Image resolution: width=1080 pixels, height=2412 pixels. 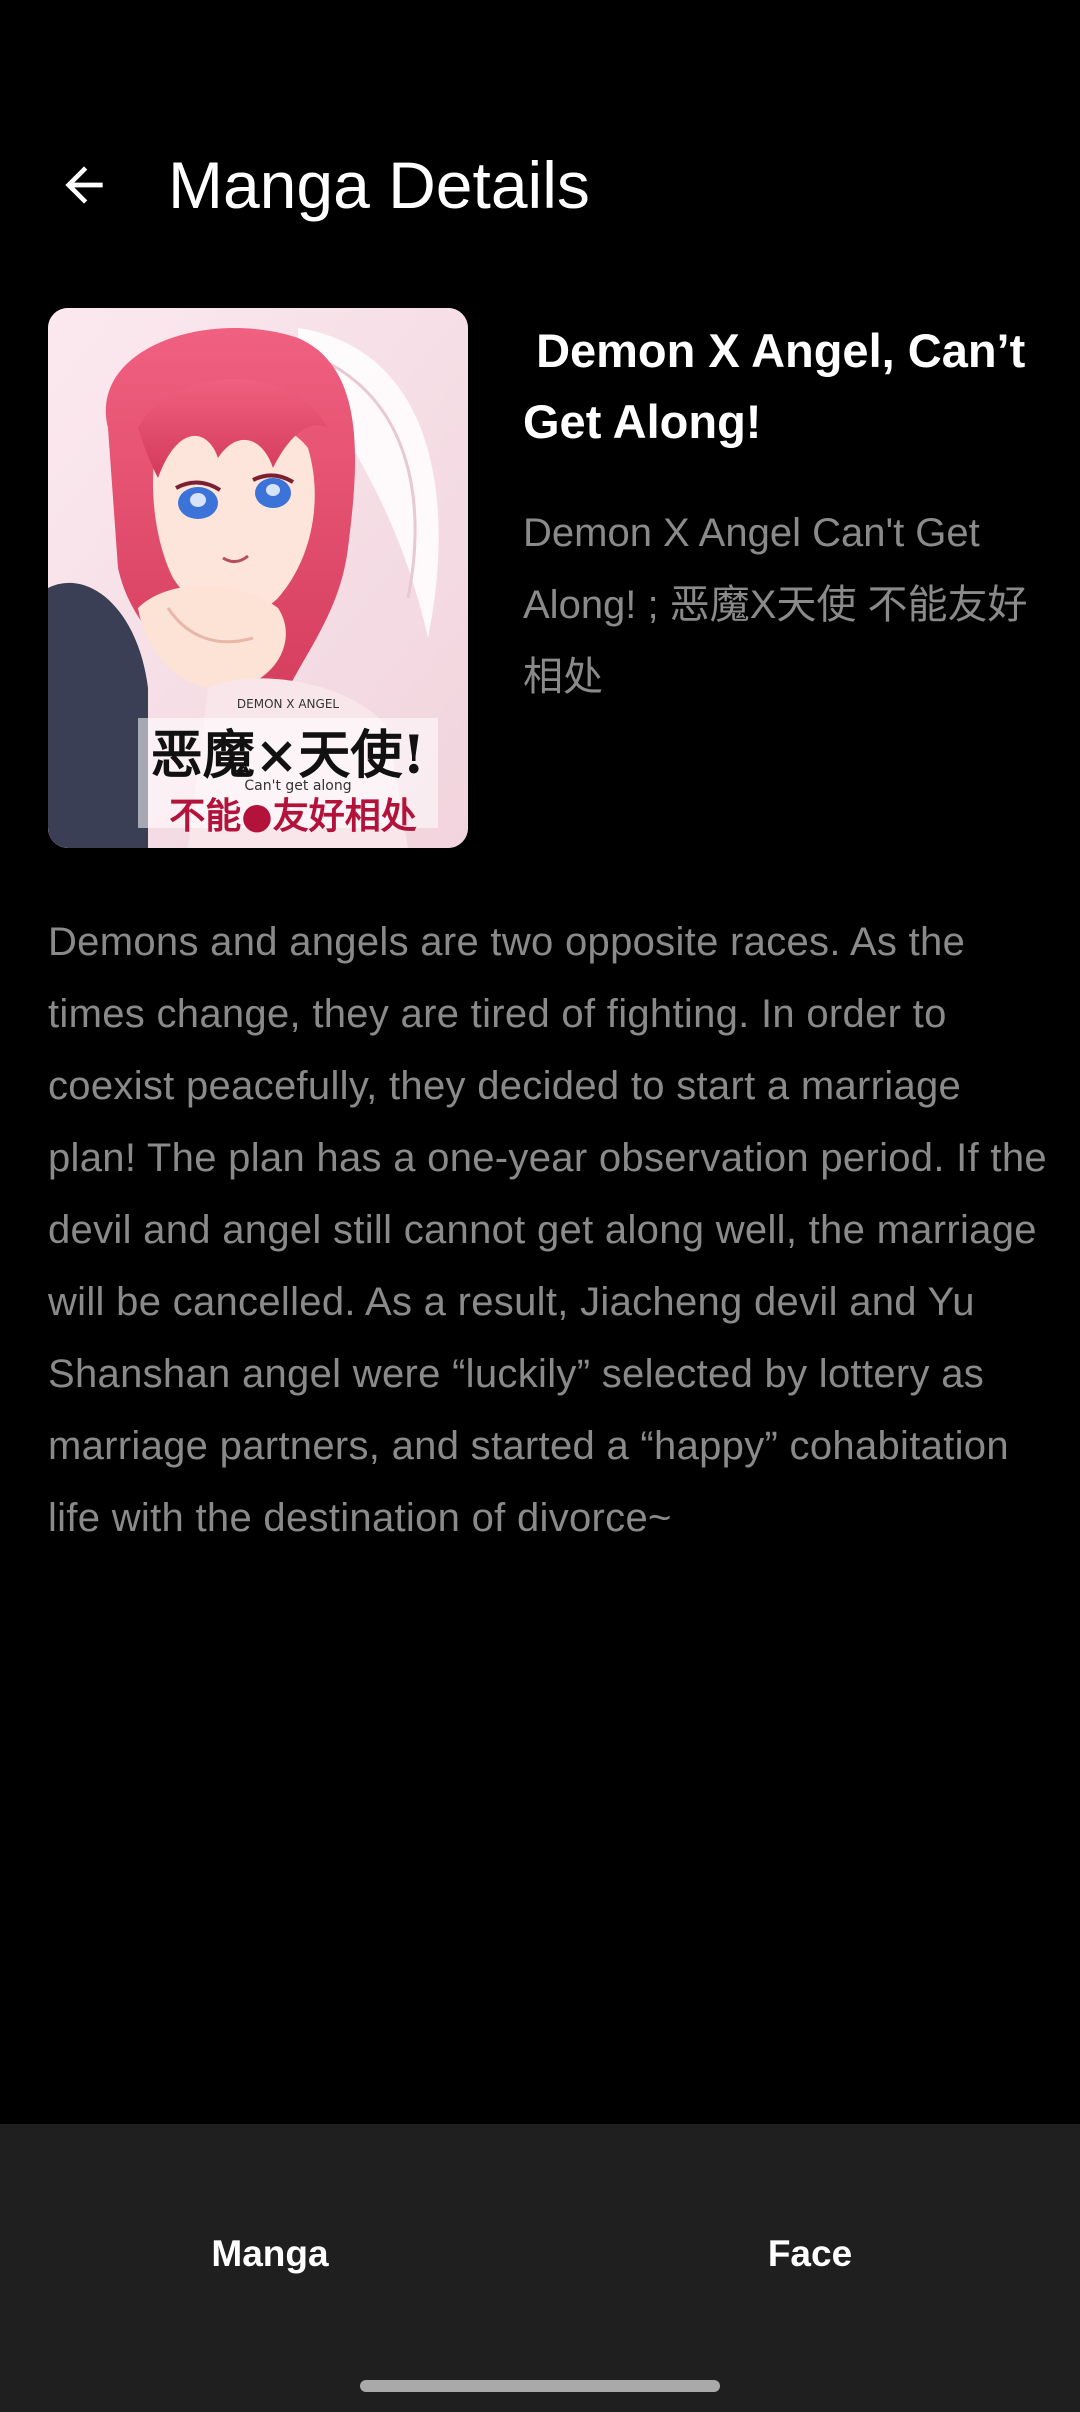 I want to click on svg-text: 不能●友好相处, so click(x=292, y=816).